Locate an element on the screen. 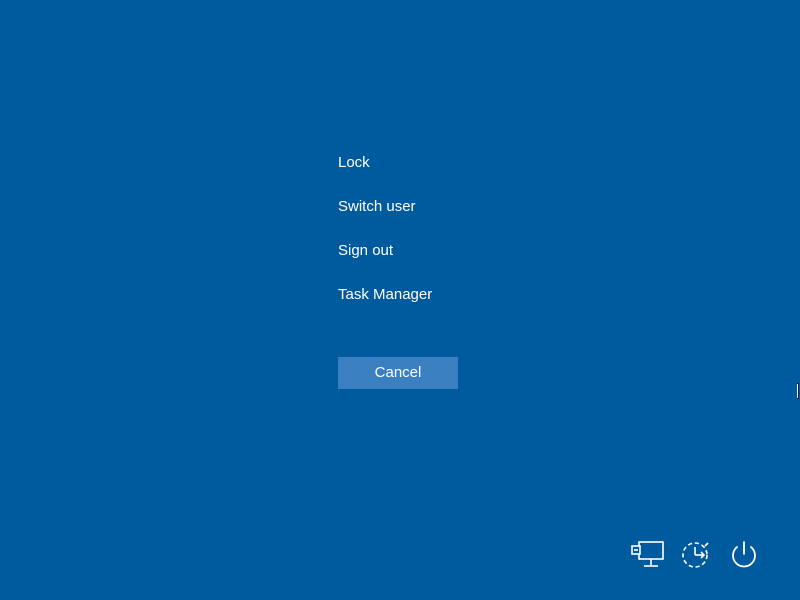 The image size is (800, 600). lock-option: Lock is located at coordinates (385, 163).